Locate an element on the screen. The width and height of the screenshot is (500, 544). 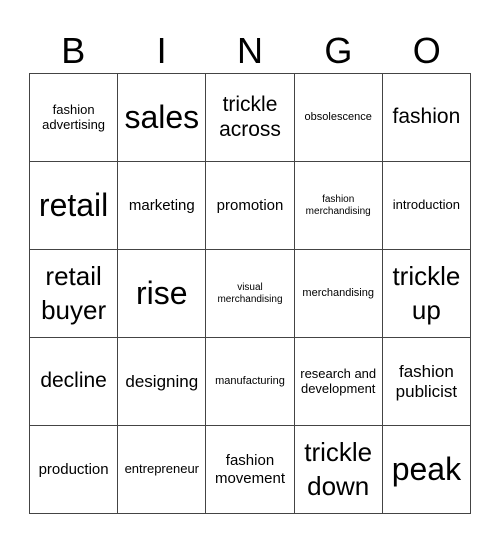
header-letter-n: N is located at coordinates (249, 50).